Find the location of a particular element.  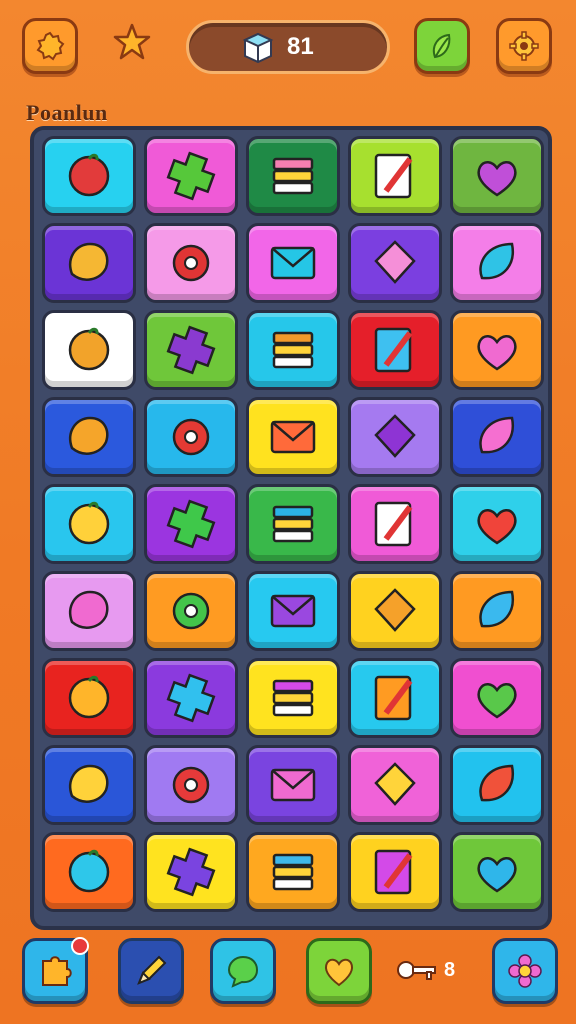

robot-icon is located at coordinates (191, 785).